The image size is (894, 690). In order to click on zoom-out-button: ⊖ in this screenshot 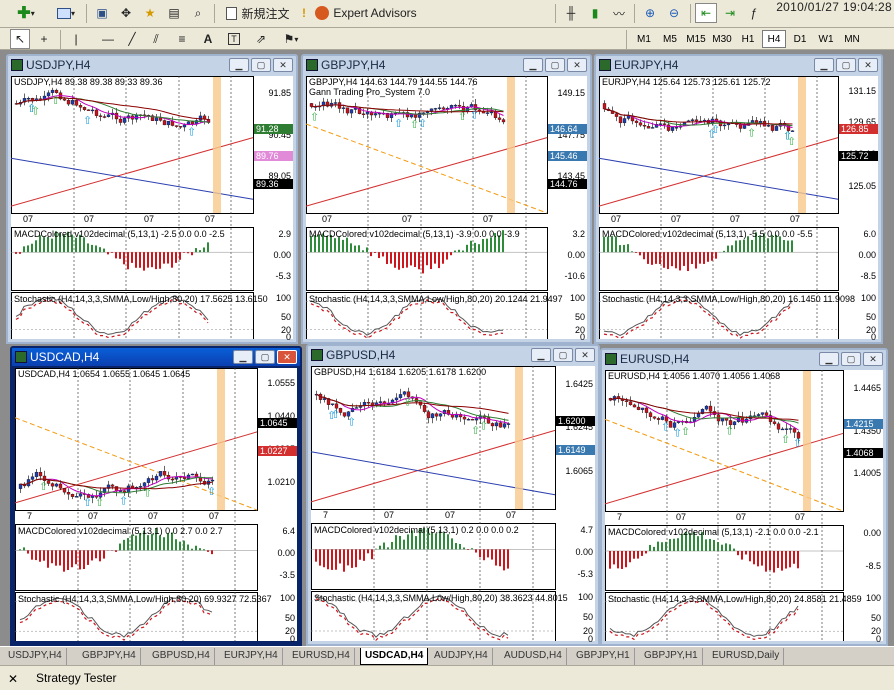, I will do `click(674, 13)`.